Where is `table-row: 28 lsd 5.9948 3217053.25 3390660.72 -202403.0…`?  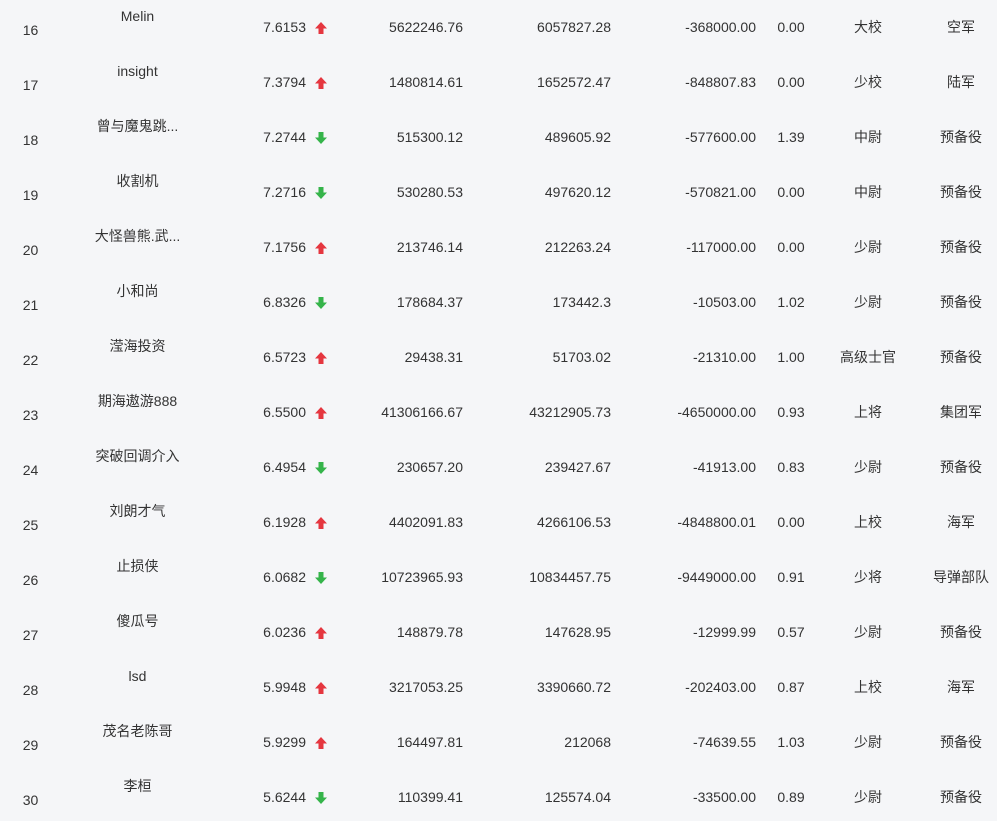
table-row: 28 lsd 5.9948 3217053.25 3390660.72 -202403.0… is located at coordinates (498, 688).